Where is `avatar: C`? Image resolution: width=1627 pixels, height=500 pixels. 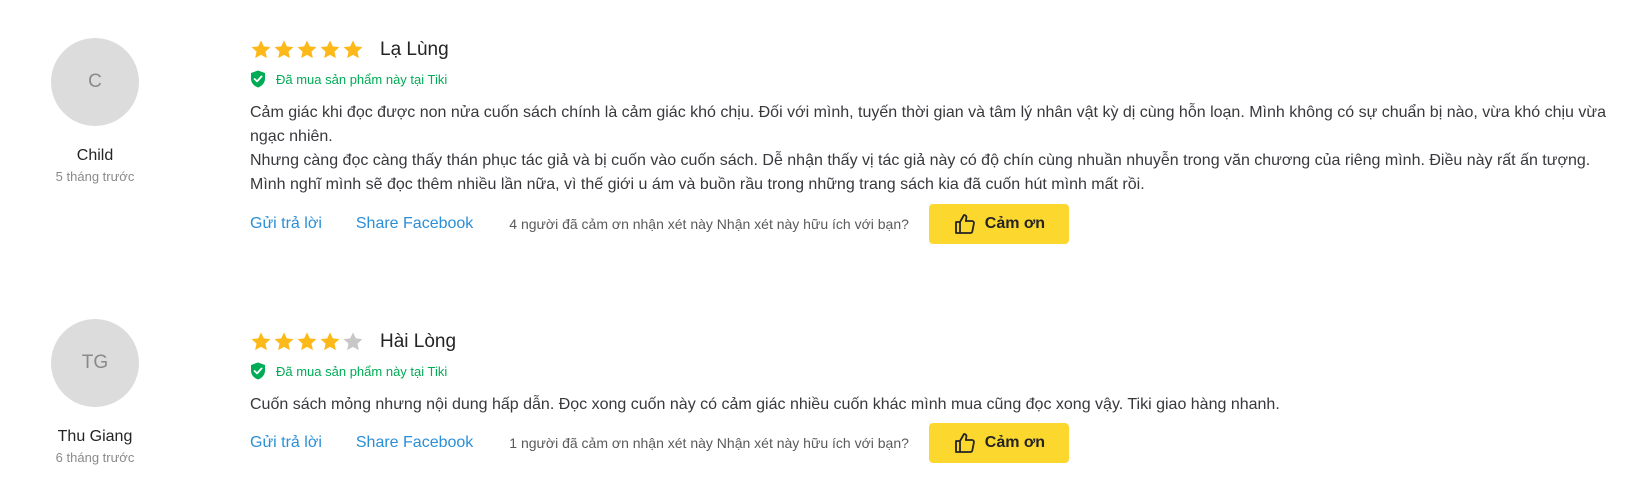 avatar: C is located at coordinates (95, 82).